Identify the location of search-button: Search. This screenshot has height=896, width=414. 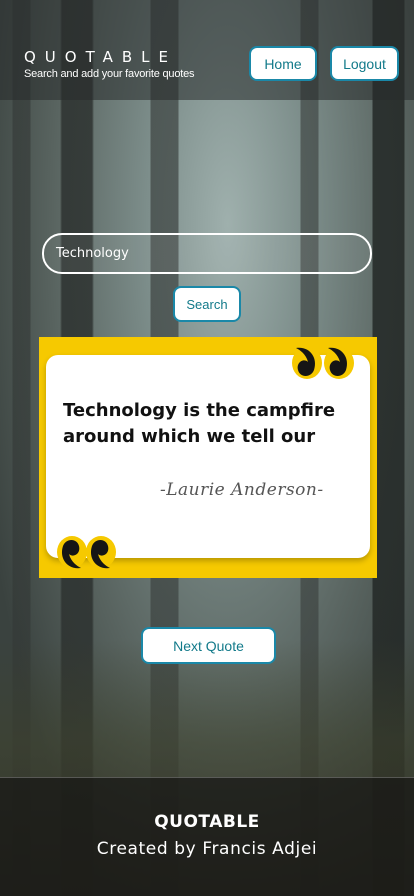
(207, 304).